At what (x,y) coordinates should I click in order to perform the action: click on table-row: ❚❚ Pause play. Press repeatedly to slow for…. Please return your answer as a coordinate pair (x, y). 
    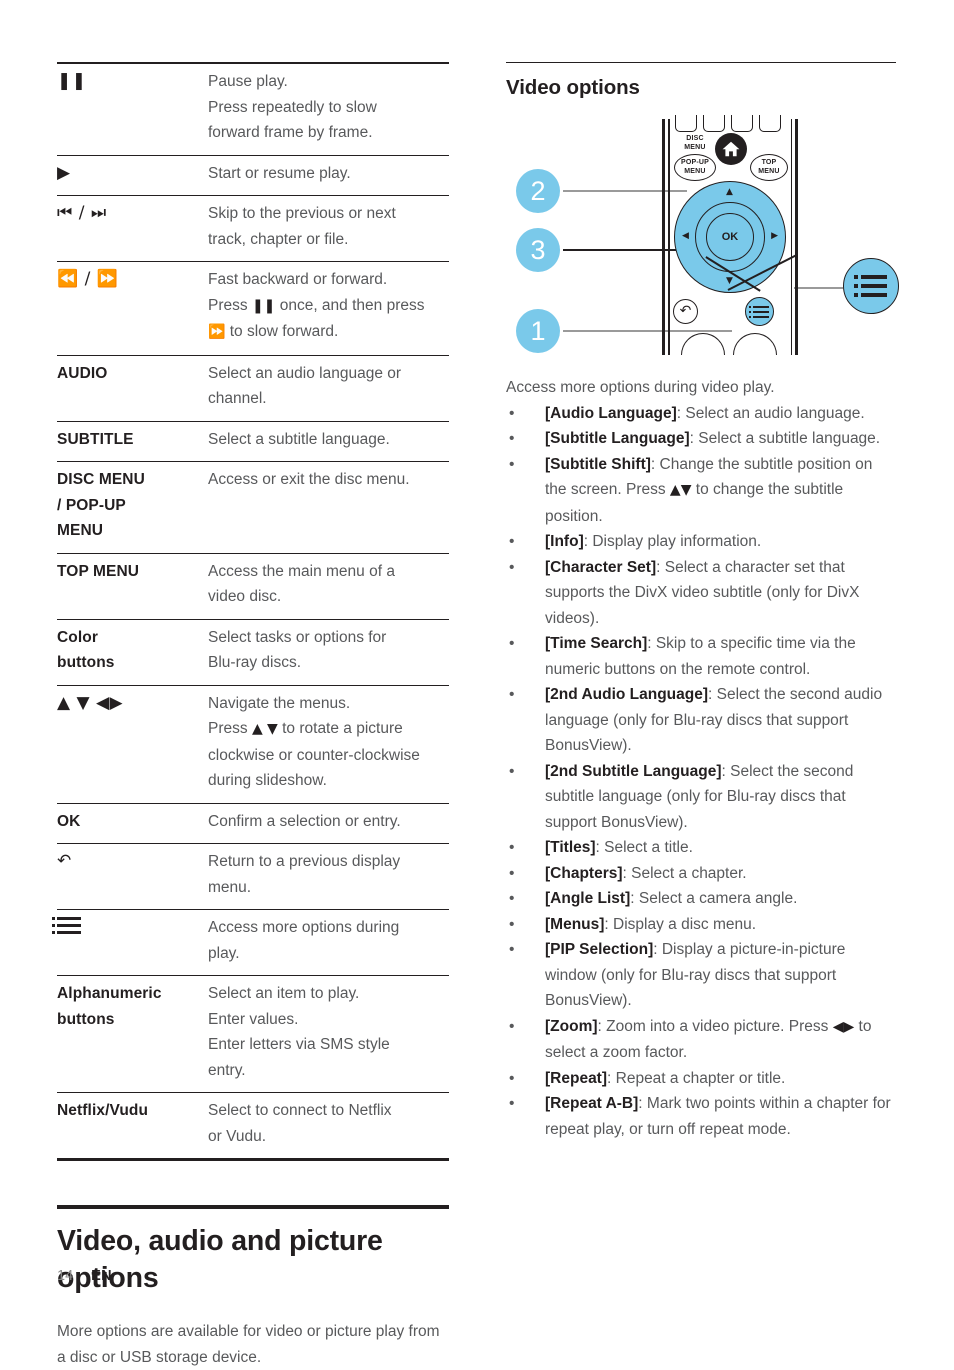
    Looking at the image, I should click on (253, 109).